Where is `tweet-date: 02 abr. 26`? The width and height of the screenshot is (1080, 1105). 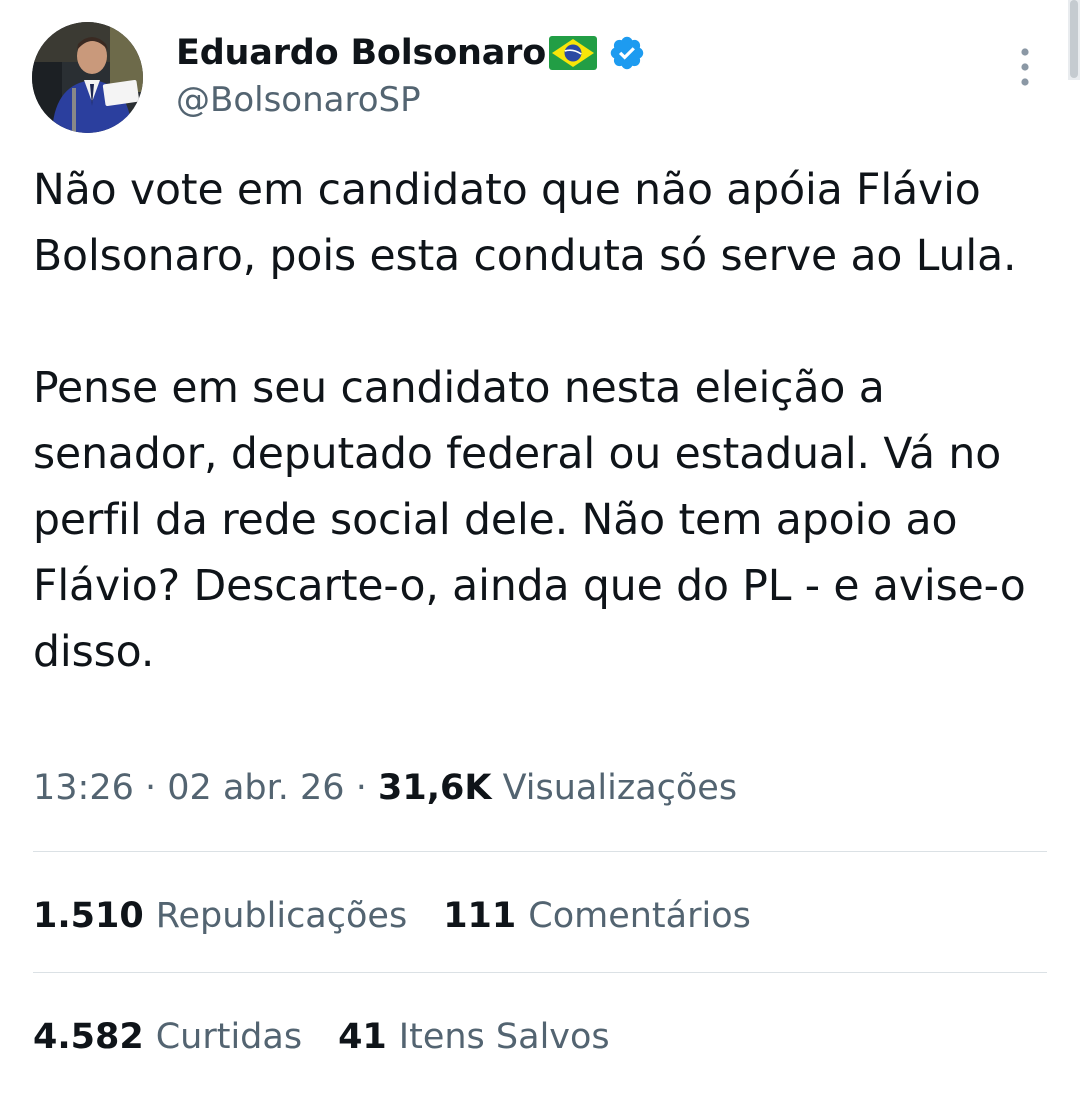
tweet-date: 02 abr. 26 is located at coordinates (255, 788).